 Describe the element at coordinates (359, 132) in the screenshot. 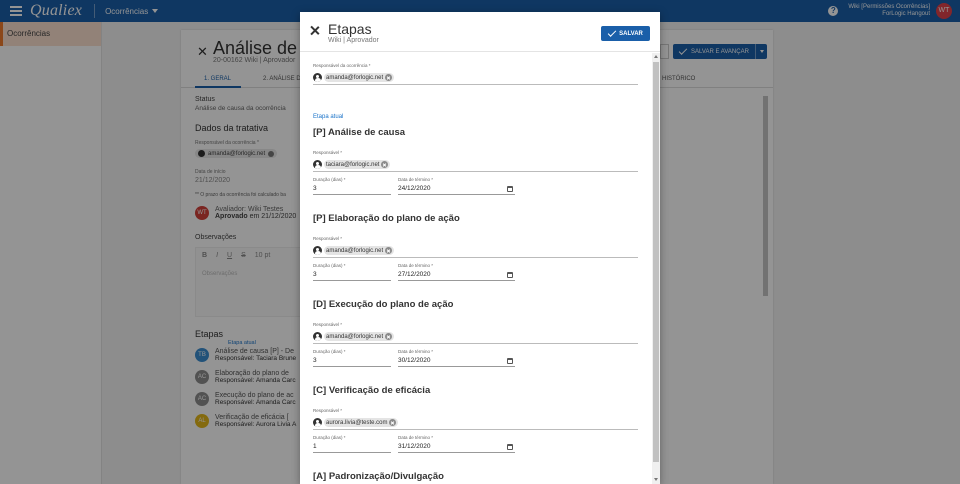

I see `step-title: [P] Análise de causa` at that location.